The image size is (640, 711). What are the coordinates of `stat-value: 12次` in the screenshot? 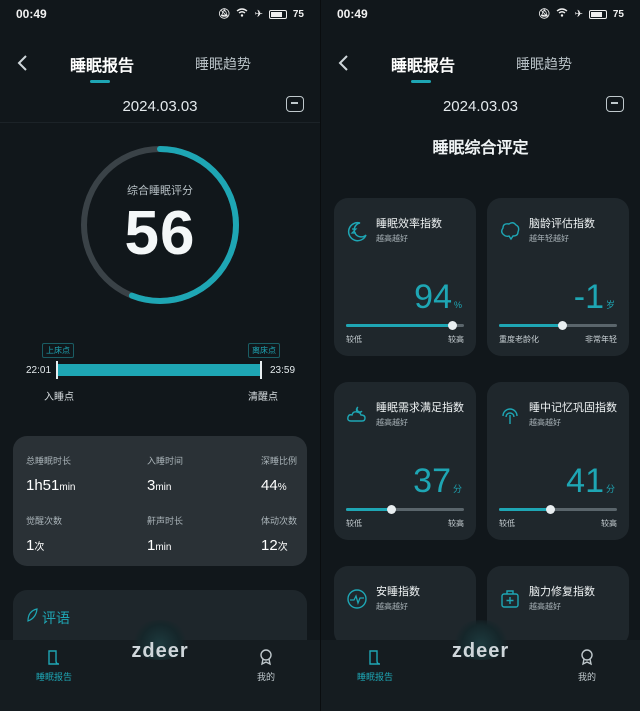 It's located at (274, 545).